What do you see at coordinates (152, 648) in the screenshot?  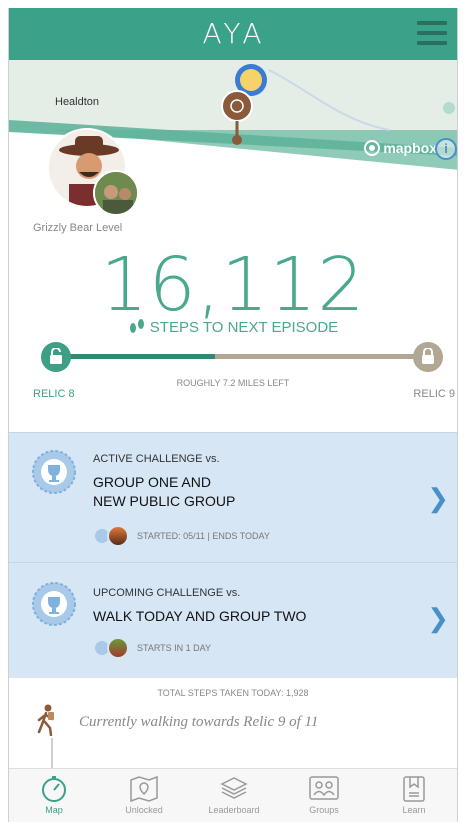 I see `challenge-meta: STARTS IN 1 DAY` at bounding box center [152, 648].